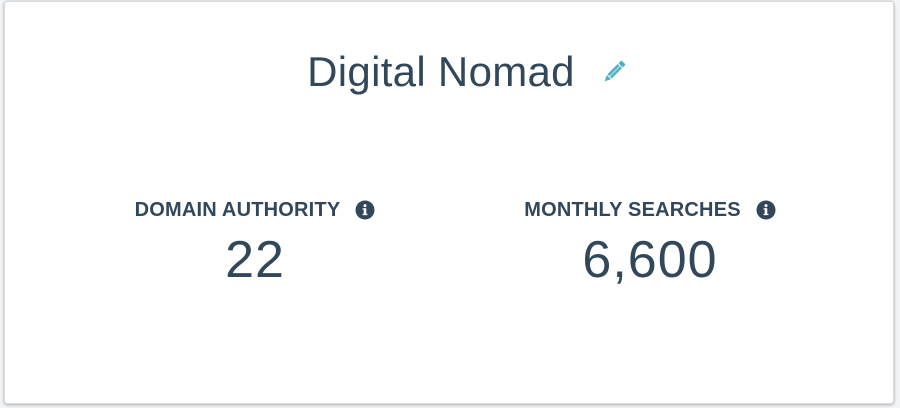 This screenshot has height=408, width=900. I want to click on edit-title-button, so click(614, 72).